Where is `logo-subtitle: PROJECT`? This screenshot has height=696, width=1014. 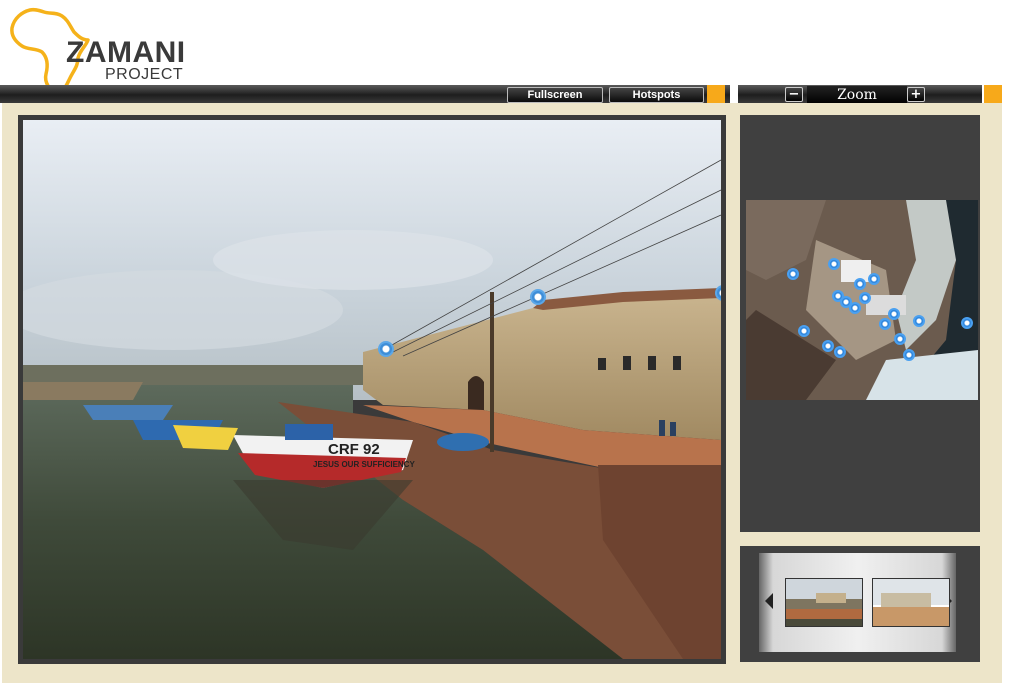
logo-subtitle: PROJECT is located at coordinates (144, 74).